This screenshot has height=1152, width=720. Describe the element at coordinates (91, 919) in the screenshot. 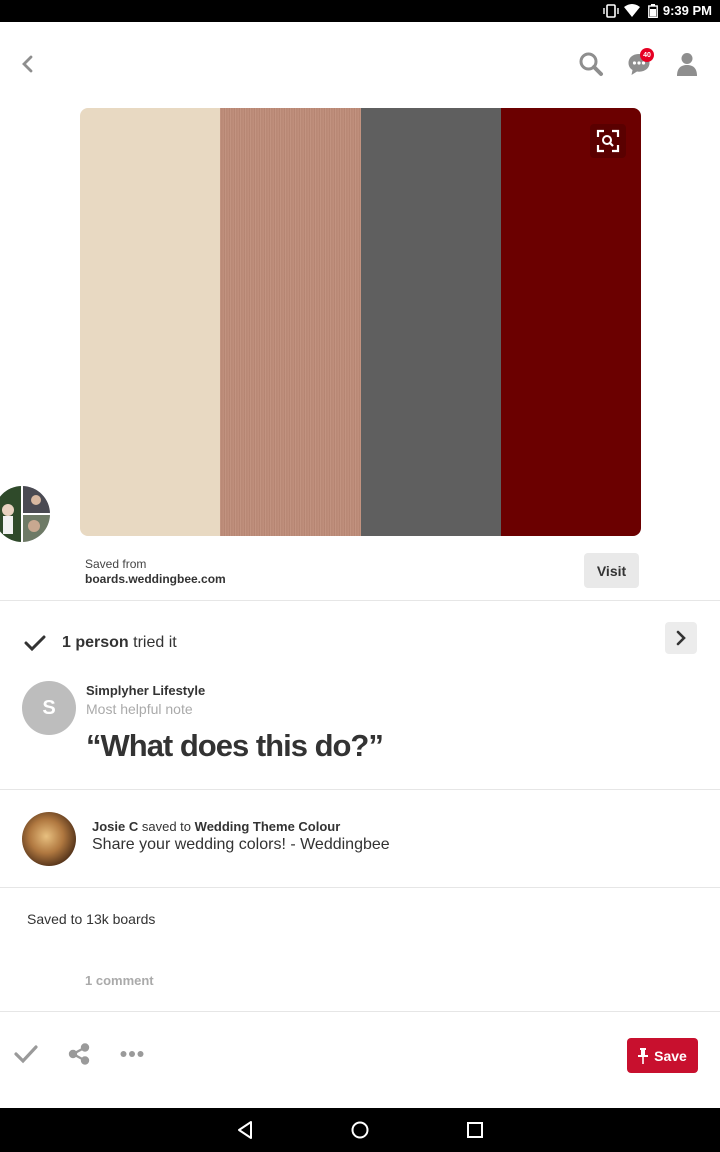

I see `saved-count: Saved to 13k boards` at that location.